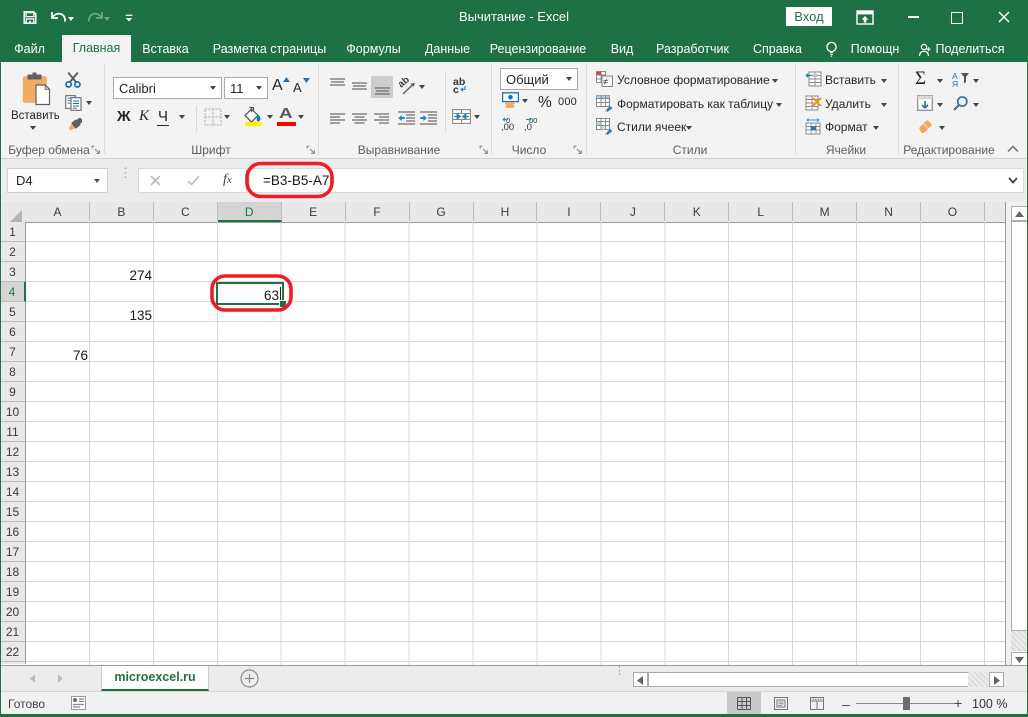  What do you see at coordinates (456, 88) in the screenshot?
I see `svg-text: c` at bounding box center [456, 88].